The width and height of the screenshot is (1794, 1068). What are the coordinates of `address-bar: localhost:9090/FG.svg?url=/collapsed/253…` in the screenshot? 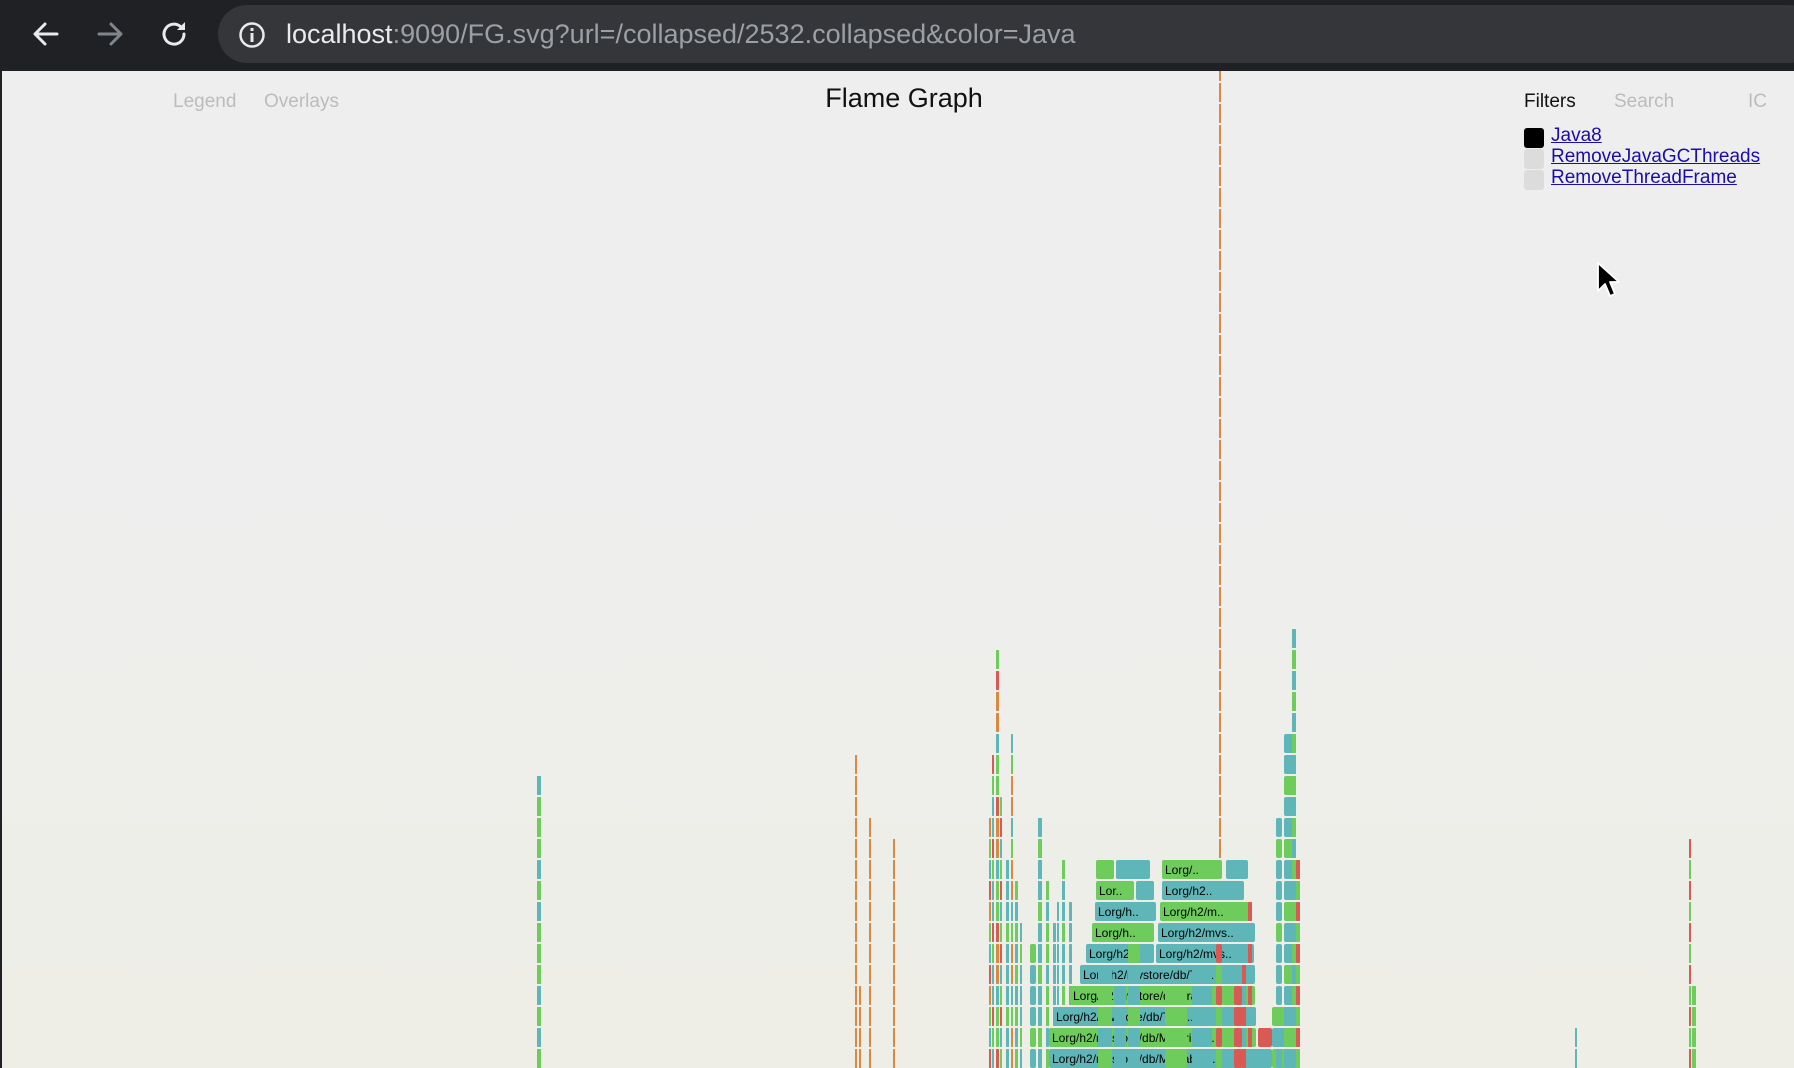 It's located at (1006, 34).